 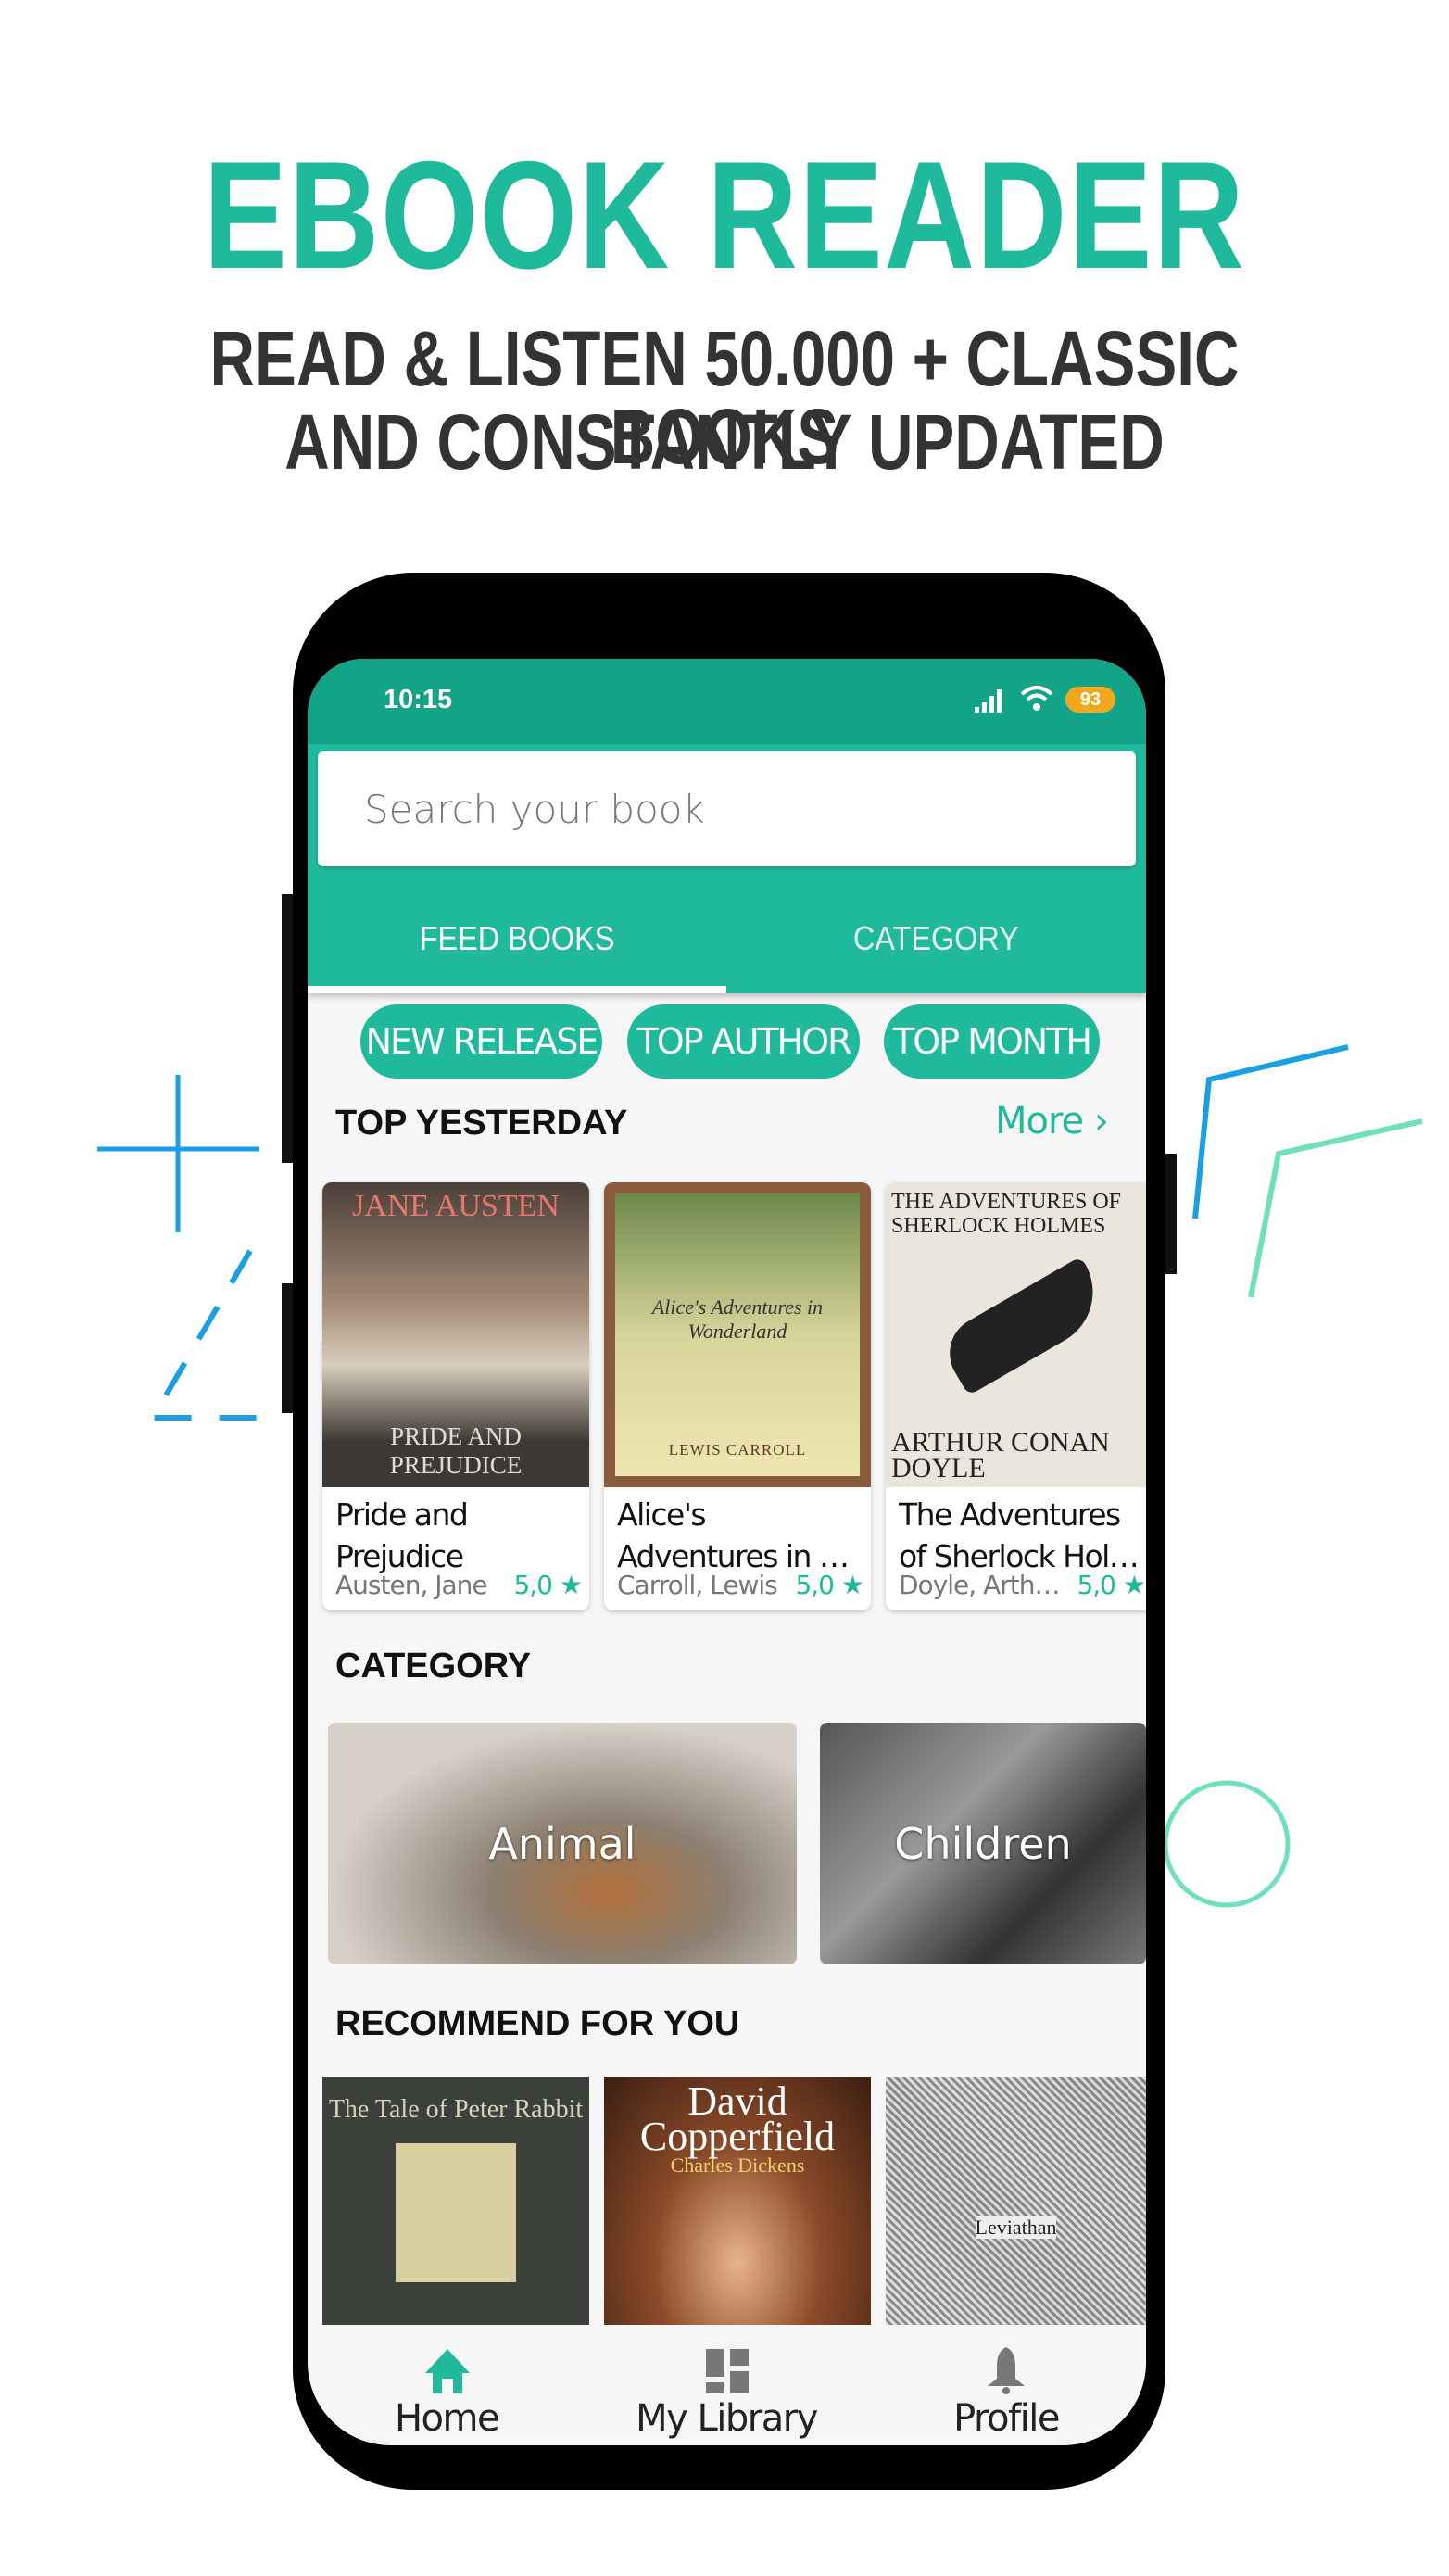 I want to click on more-label: More, so click(x=1039, y=1121).